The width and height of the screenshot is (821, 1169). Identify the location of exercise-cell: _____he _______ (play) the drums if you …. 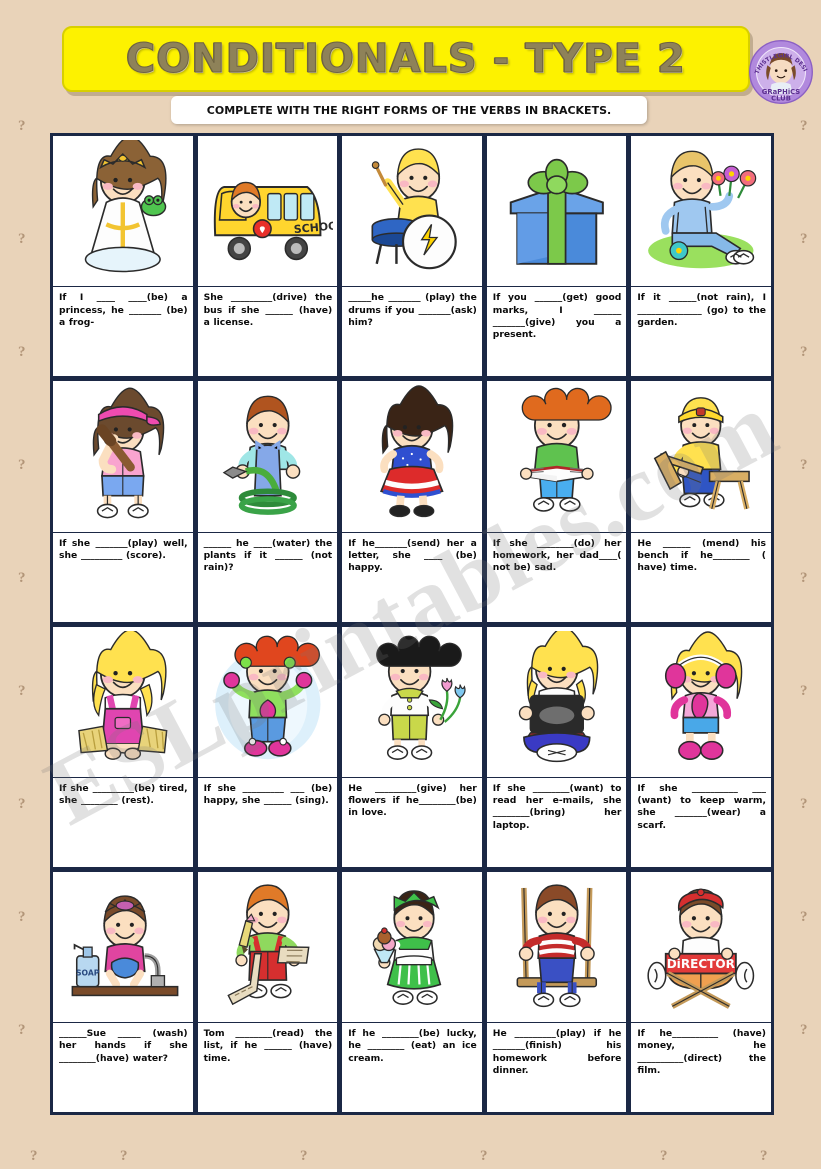
(412, 256).